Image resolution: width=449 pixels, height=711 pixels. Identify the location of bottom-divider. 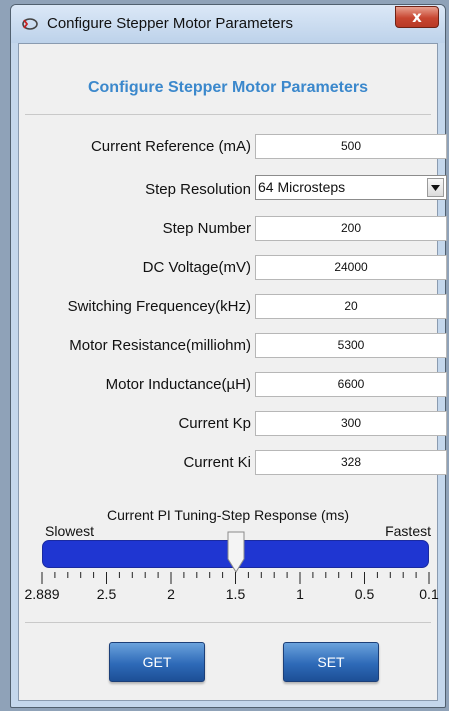
(228, 622).